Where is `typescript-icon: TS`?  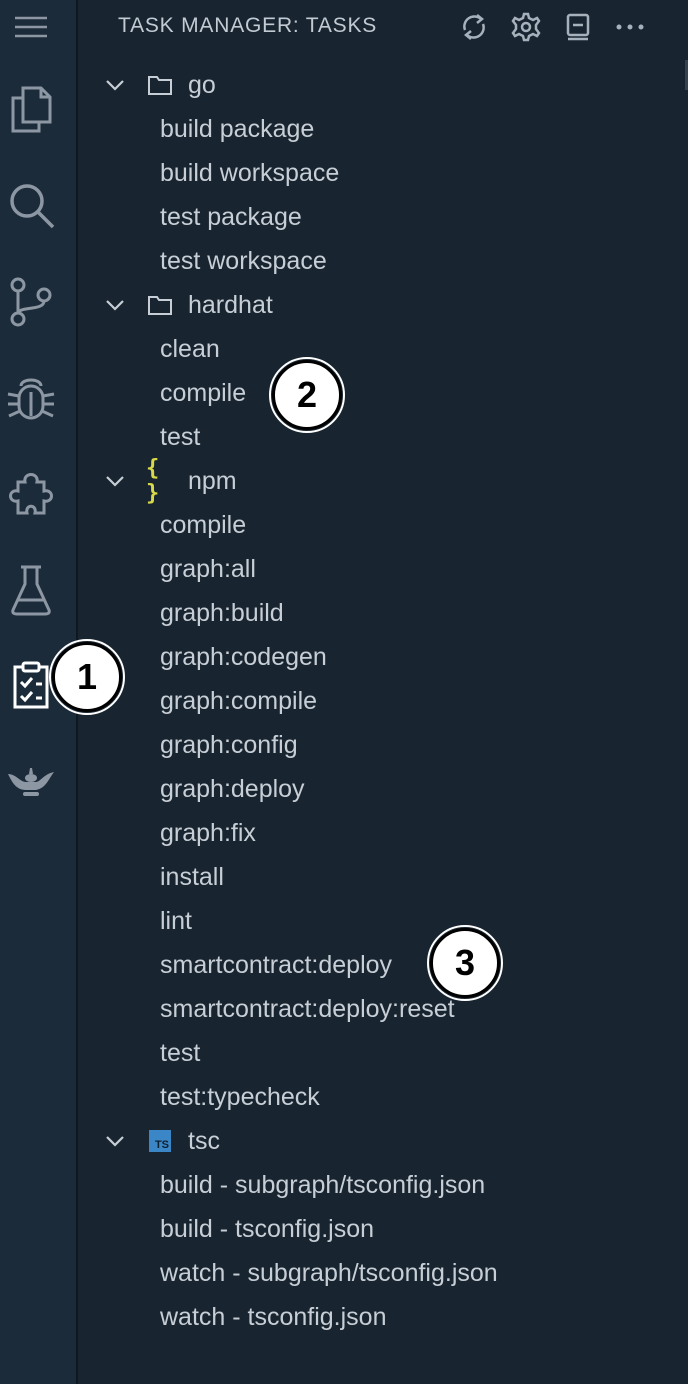
typescript-icon: TS is located at coordinates (160, 1141).